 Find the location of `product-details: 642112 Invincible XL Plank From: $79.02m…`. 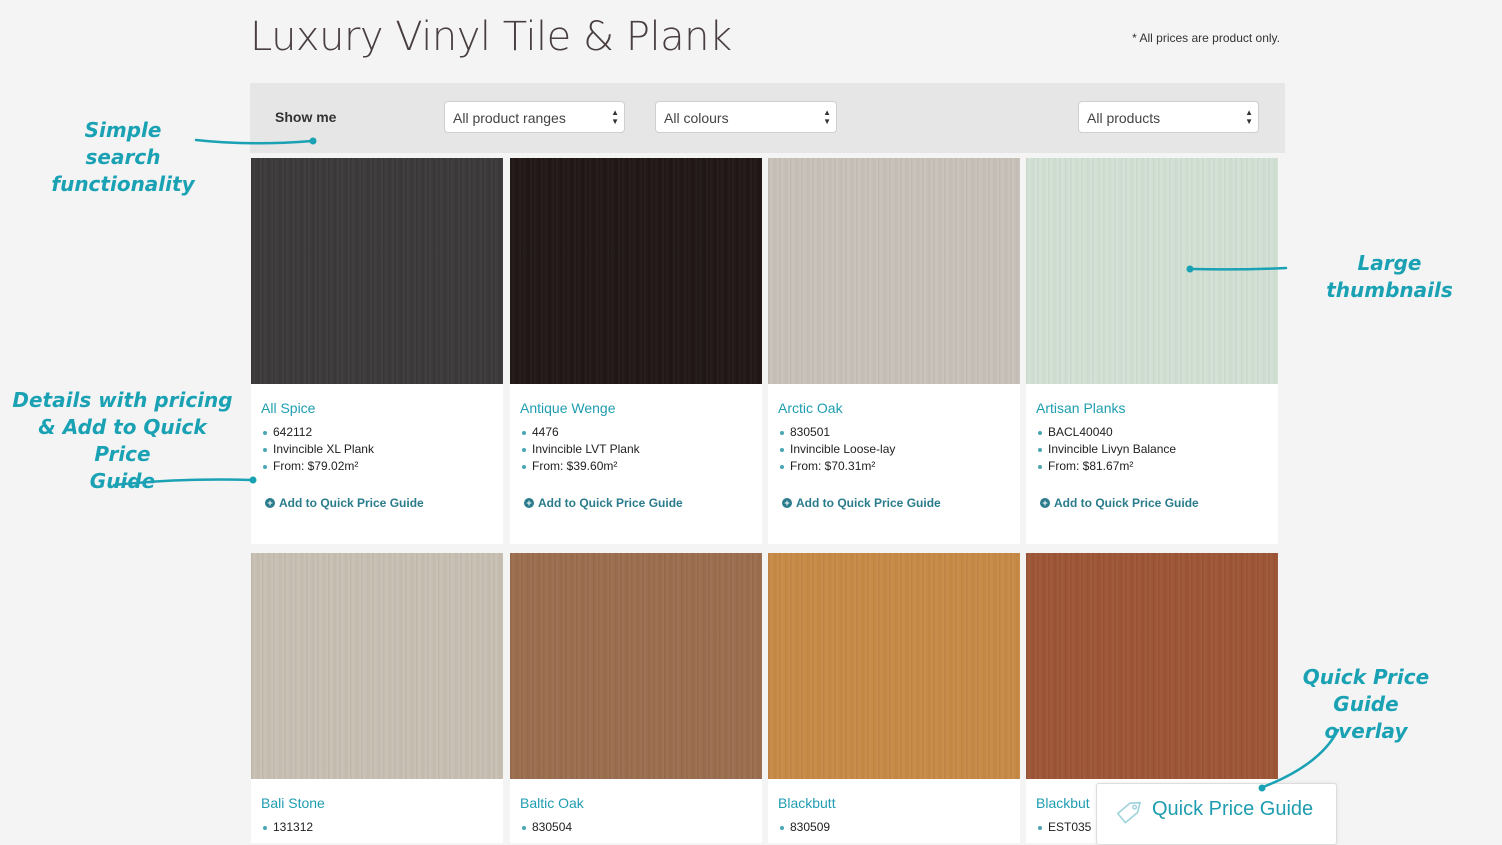

product-details: 642112 Invincible XL Plank From: $79.02m… is located at coordinates (317, 449).